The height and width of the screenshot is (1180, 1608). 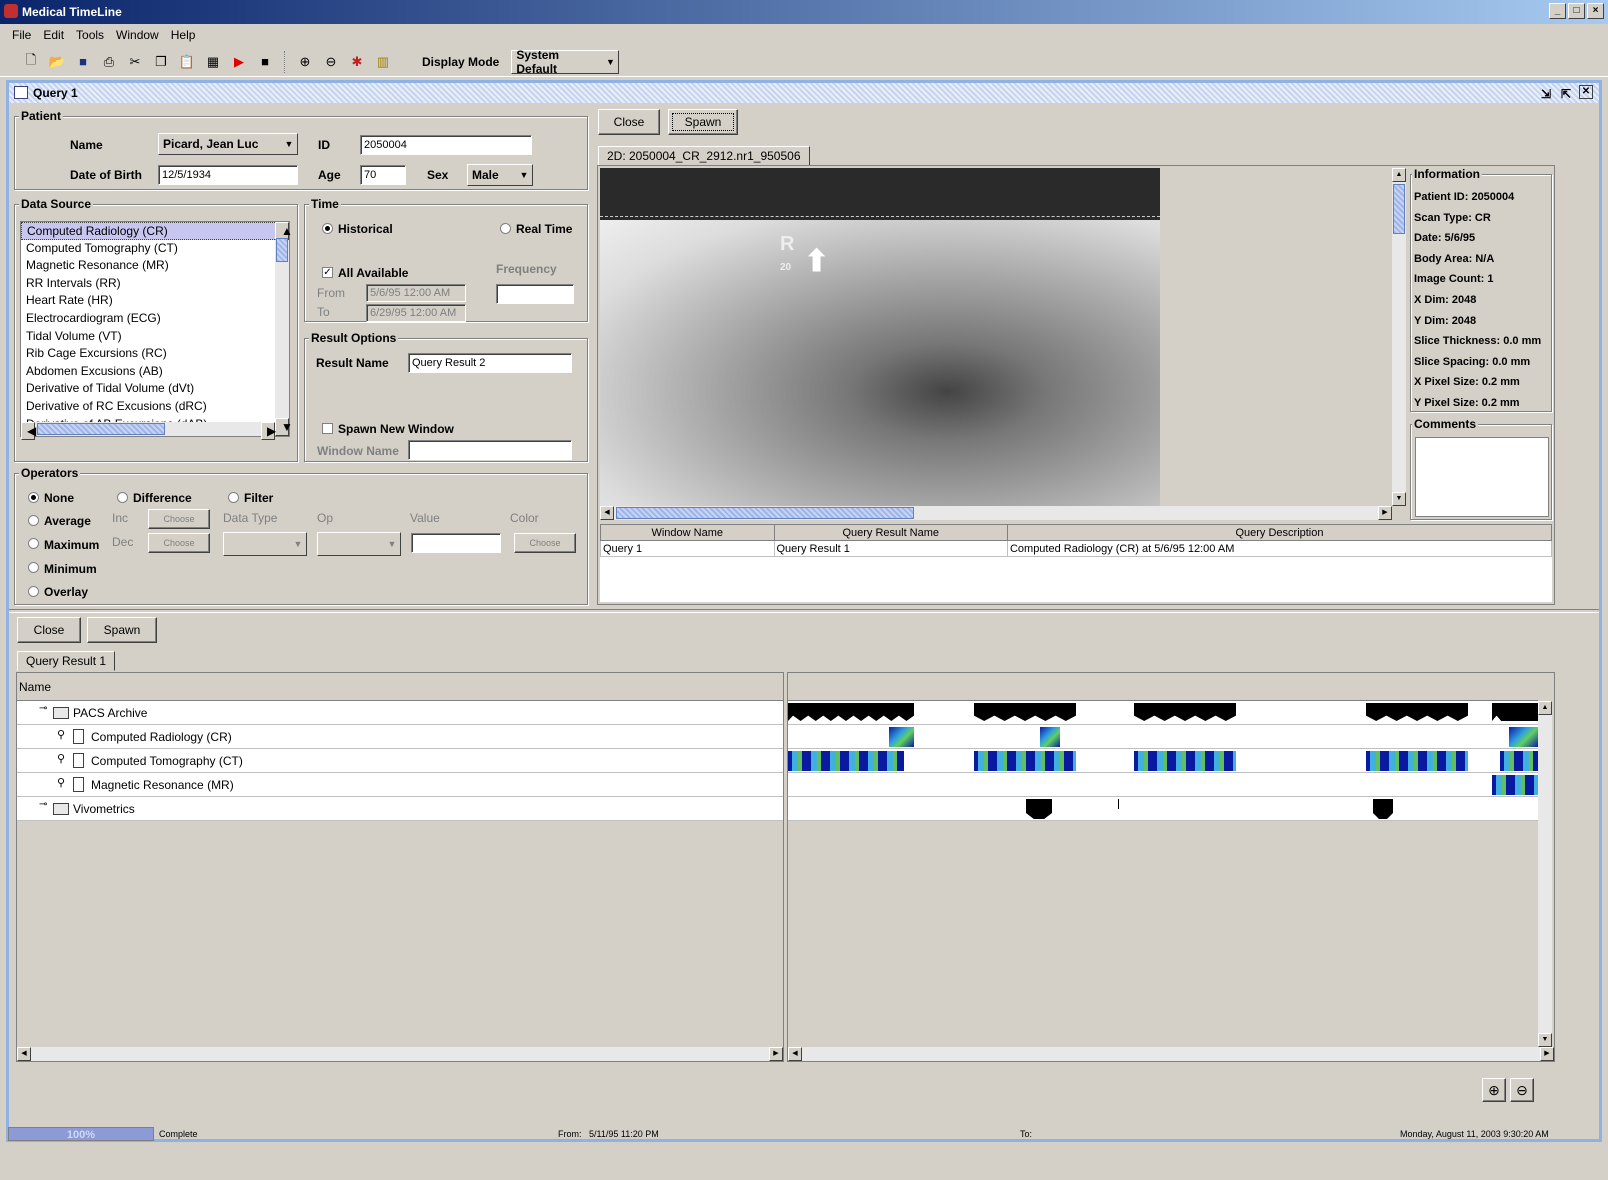 I want to click on tree-row-pacs: ⊸ PACS Archive, so click(x=400, y=713).